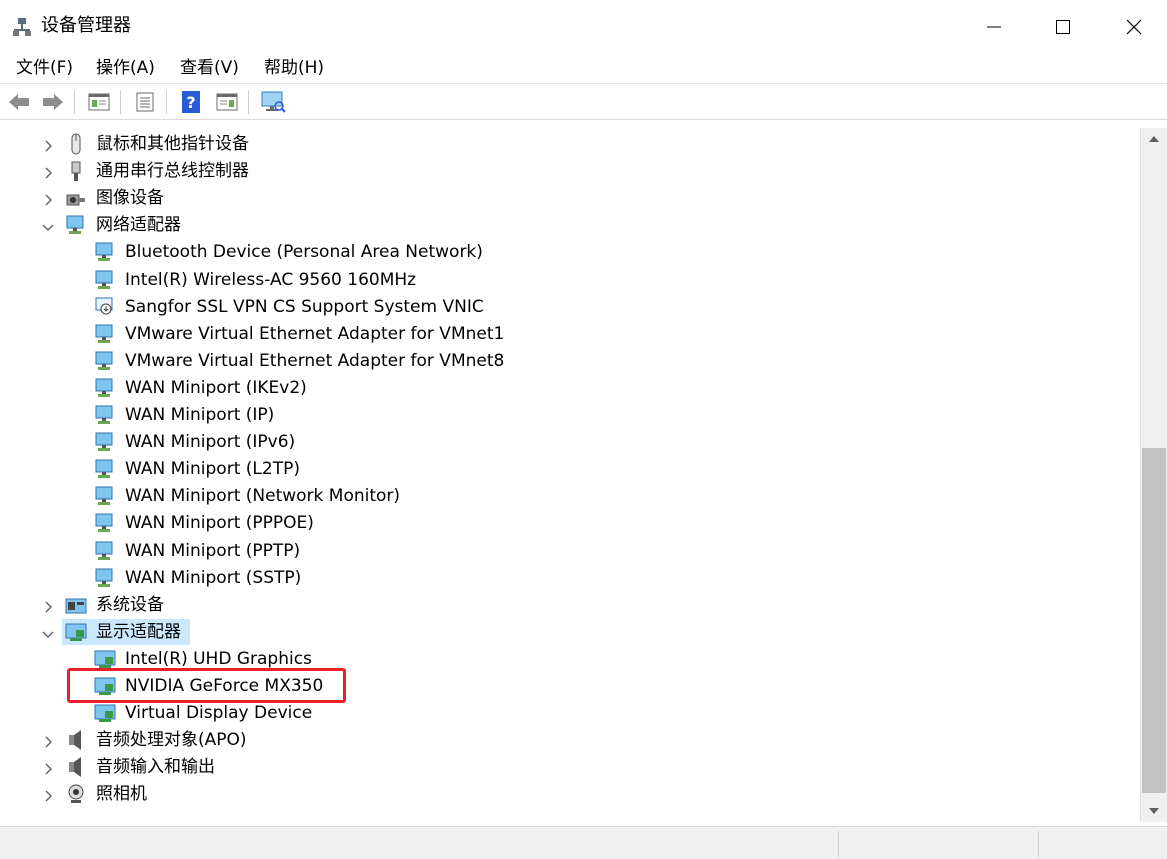 This screenshot has width=1167, height=859. Describe the element at coordinates (213, 551) in the screenshot. I see `tree-device-label: WAN Miniport (PPTP)` at that location.